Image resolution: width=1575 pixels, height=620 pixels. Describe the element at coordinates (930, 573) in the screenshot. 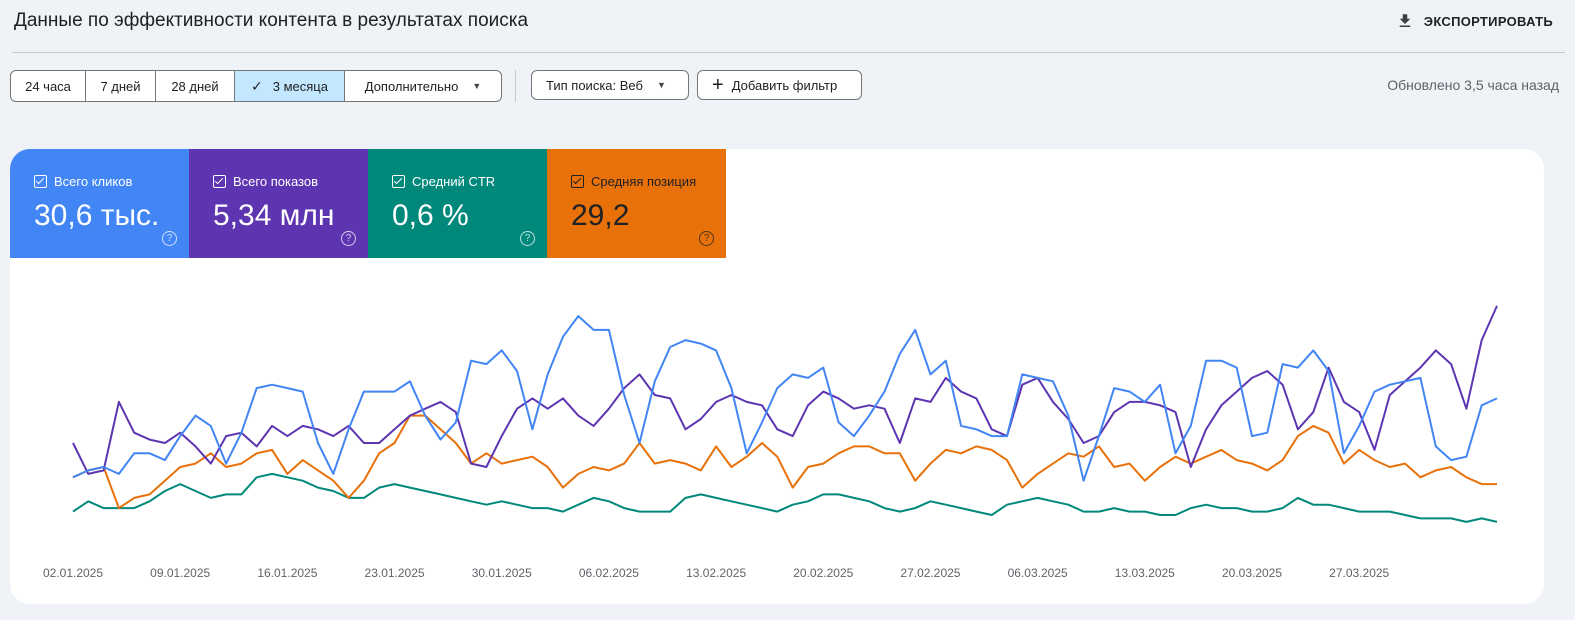

I see `x-tick-label: 27.02.2025` at that location.